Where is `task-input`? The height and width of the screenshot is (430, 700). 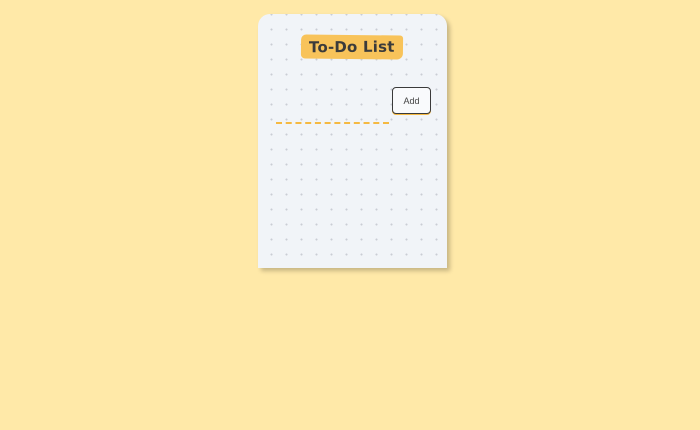
task-input is located at coordinates (332, 115).